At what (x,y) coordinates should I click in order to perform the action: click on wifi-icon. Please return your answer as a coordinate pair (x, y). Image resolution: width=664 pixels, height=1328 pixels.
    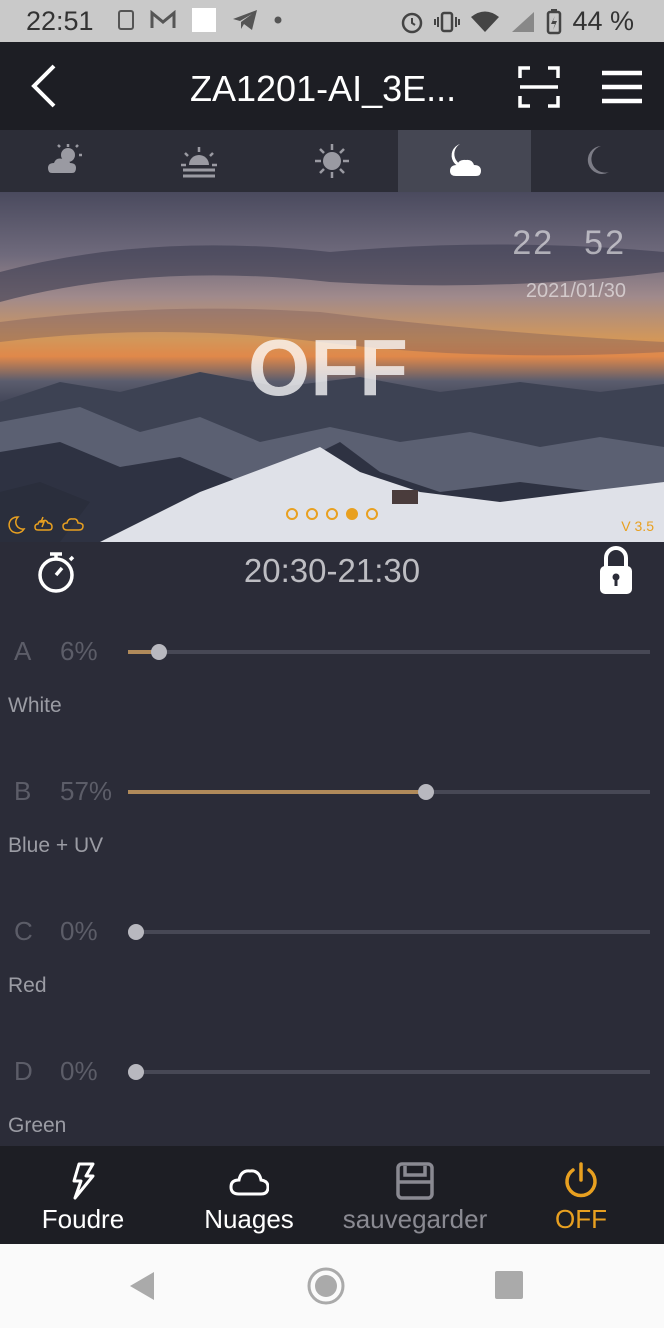
    Looking at the image, I should click on (485, 21).